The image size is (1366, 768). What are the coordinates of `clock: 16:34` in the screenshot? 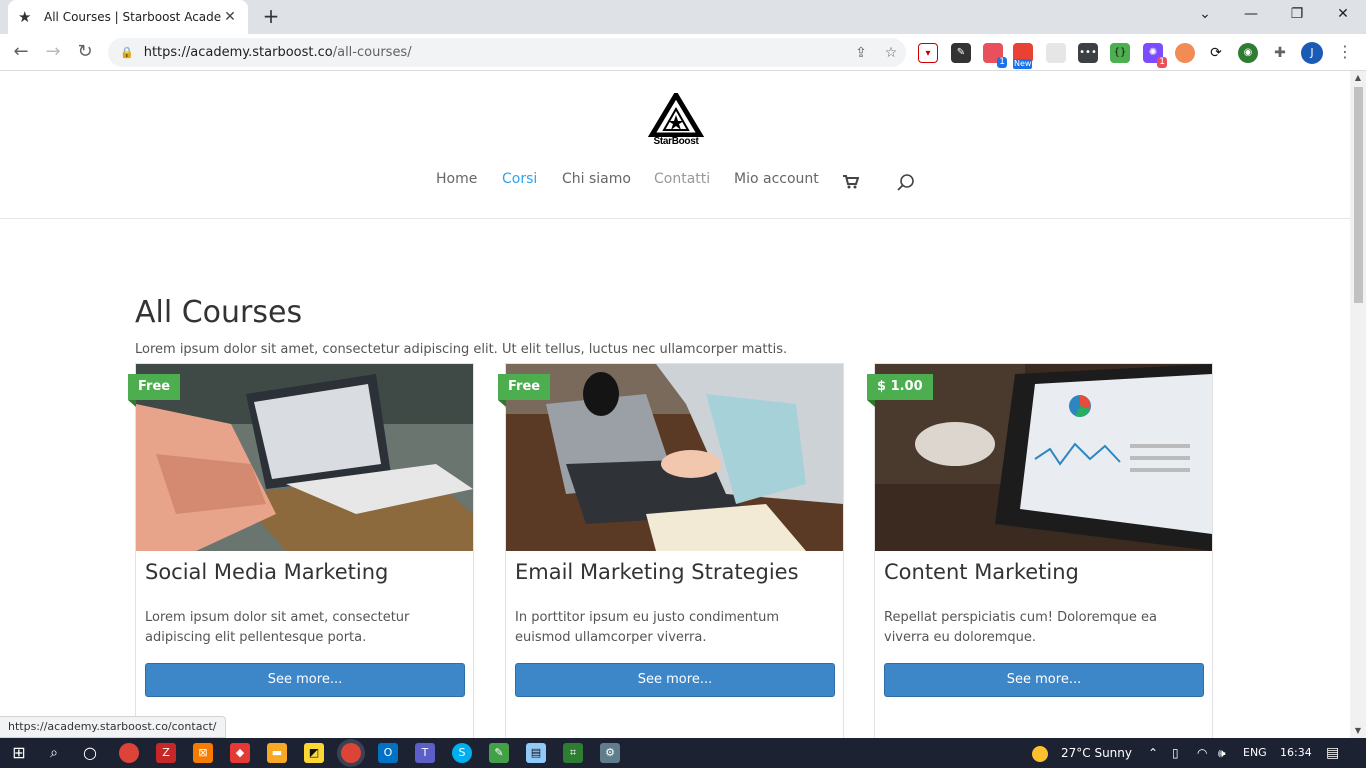 It's located at (1296, 753).